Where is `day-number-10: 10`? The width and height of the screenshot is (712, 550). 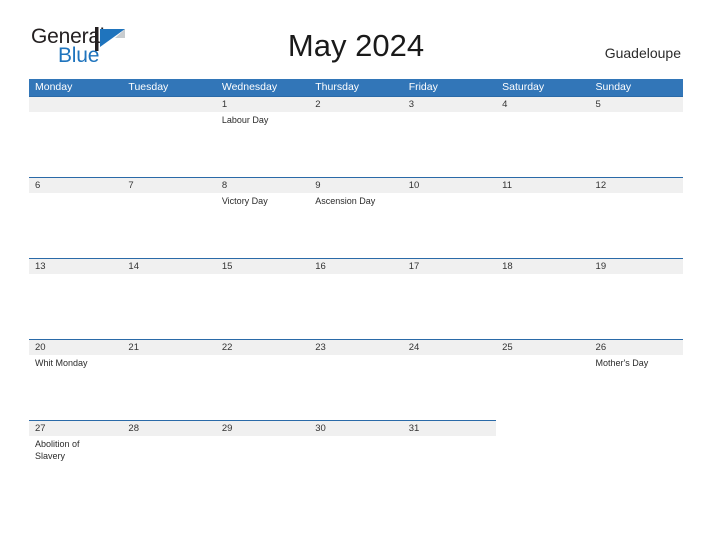 day-number-10: 10 is located at coordinates (449, 185).